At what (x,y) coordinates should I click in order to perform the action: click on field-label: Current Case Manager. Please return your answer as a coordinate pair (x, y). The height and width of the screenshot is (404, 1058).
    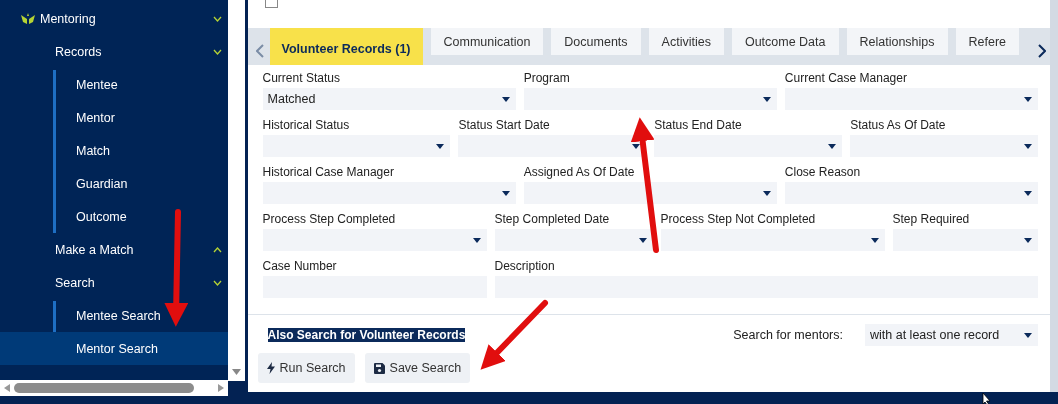
    Looking at the image, I should click on (846, 78).